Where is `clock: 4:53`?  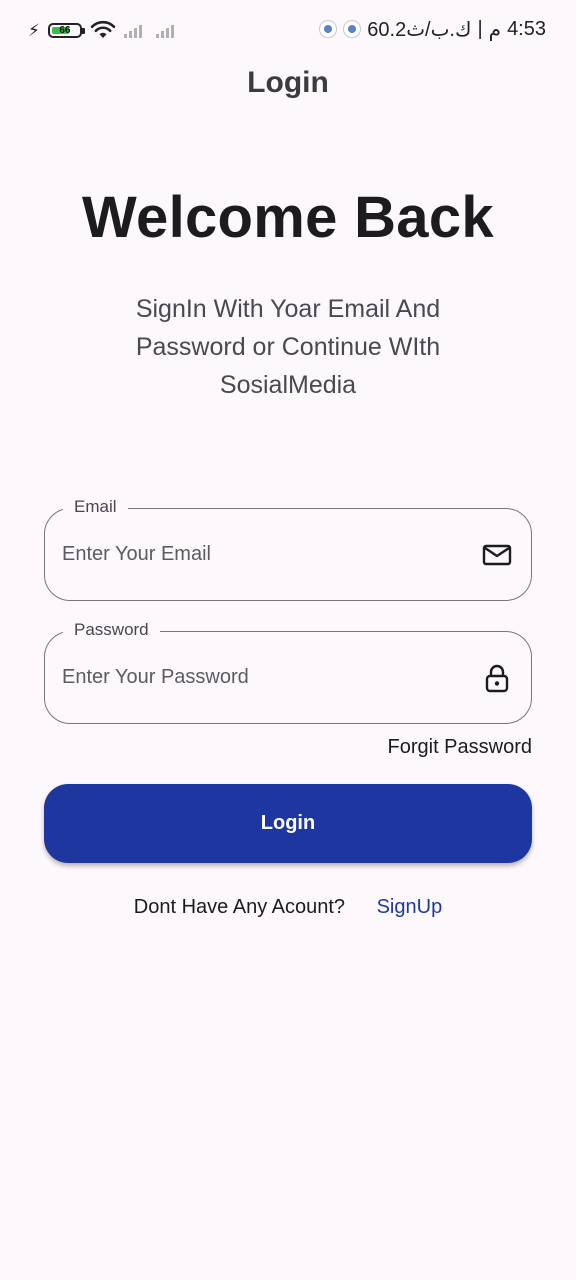
clock: 4:53 is located at coordinates (526, 28).